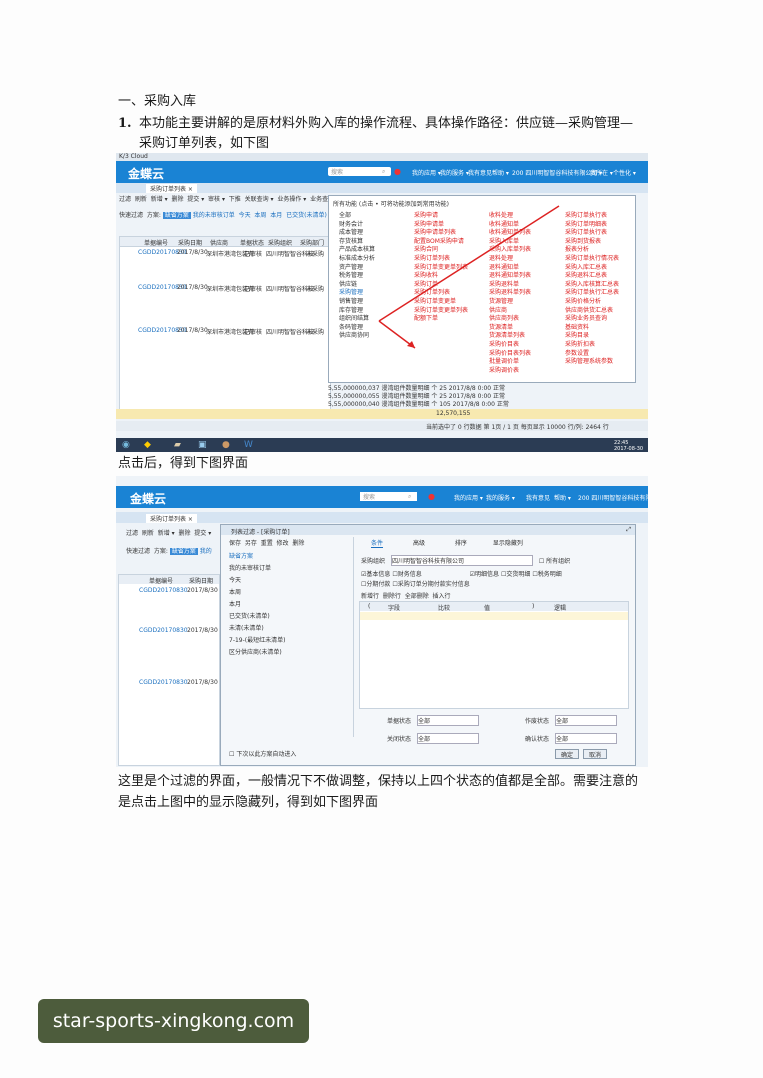 Image resolution: width=763 pixels, height=1078 pixels. Describe the element at coordinates (257, 629) in the screenshot. I see `scheme-list-item: 未清(未清单)` at that location.